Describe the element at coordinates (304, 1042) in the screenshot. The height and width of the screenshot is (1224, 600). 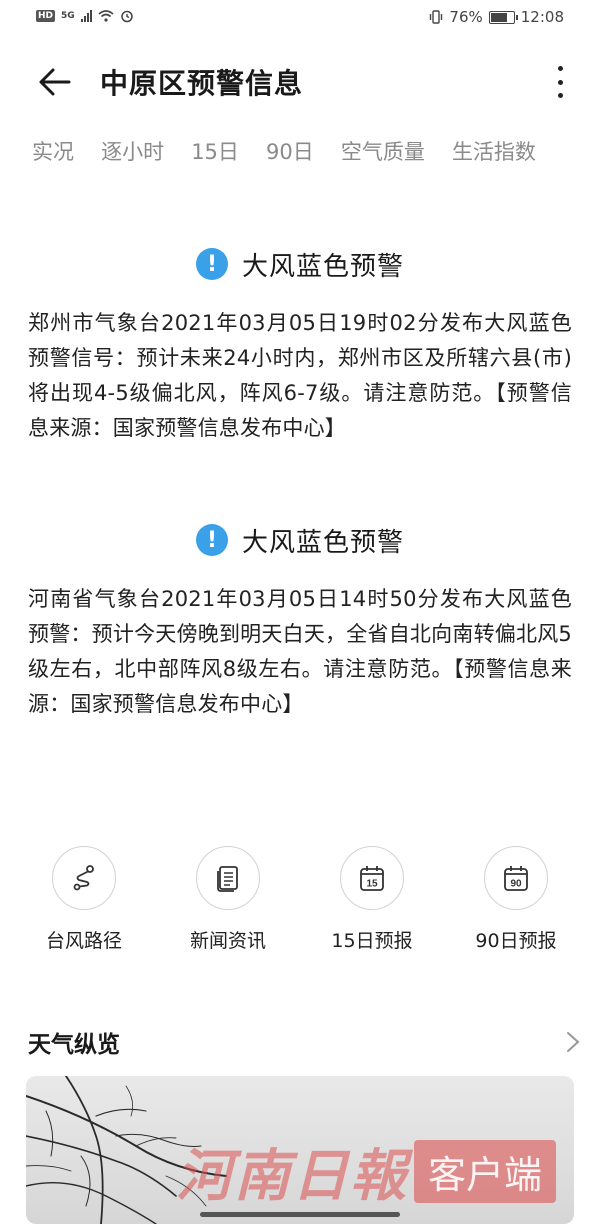
I see `weather-overview-header: 天气纵览` at that location.